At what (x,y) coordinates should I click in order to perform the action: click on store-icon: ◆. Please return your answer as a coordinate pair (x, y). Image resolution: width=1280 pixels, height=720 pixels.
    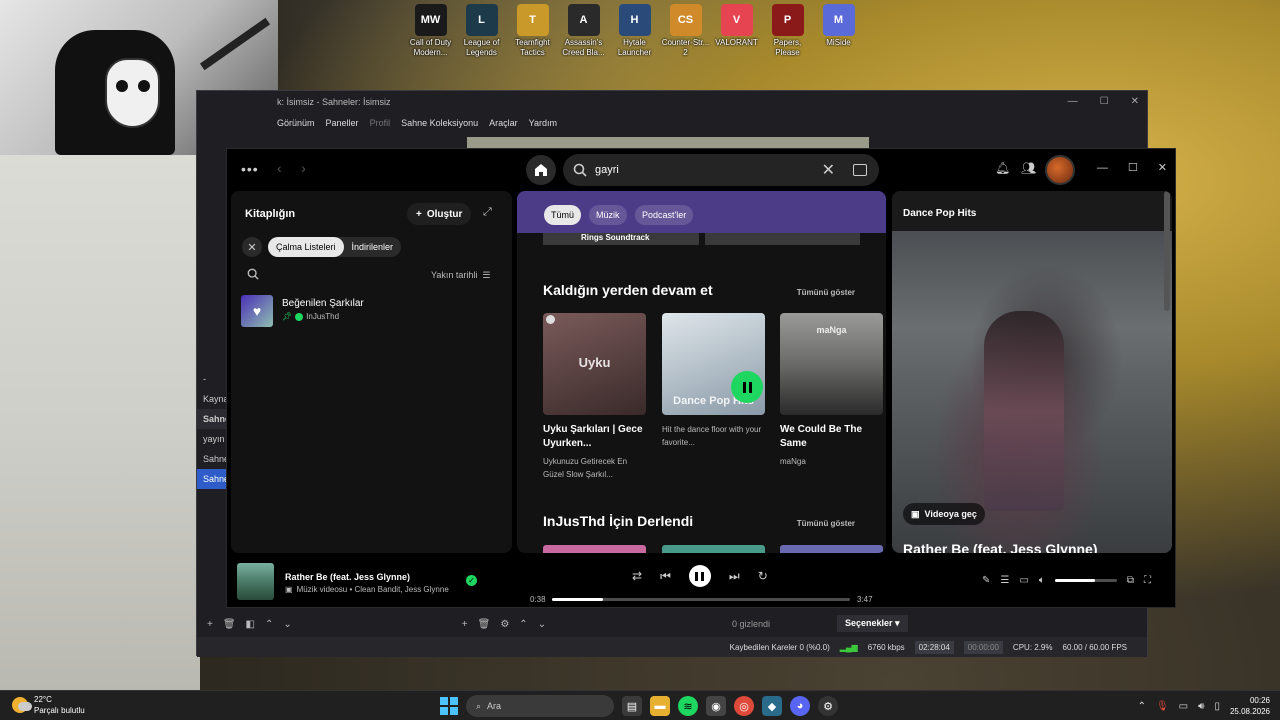
    Looking at the image, I should click on (772, 706).